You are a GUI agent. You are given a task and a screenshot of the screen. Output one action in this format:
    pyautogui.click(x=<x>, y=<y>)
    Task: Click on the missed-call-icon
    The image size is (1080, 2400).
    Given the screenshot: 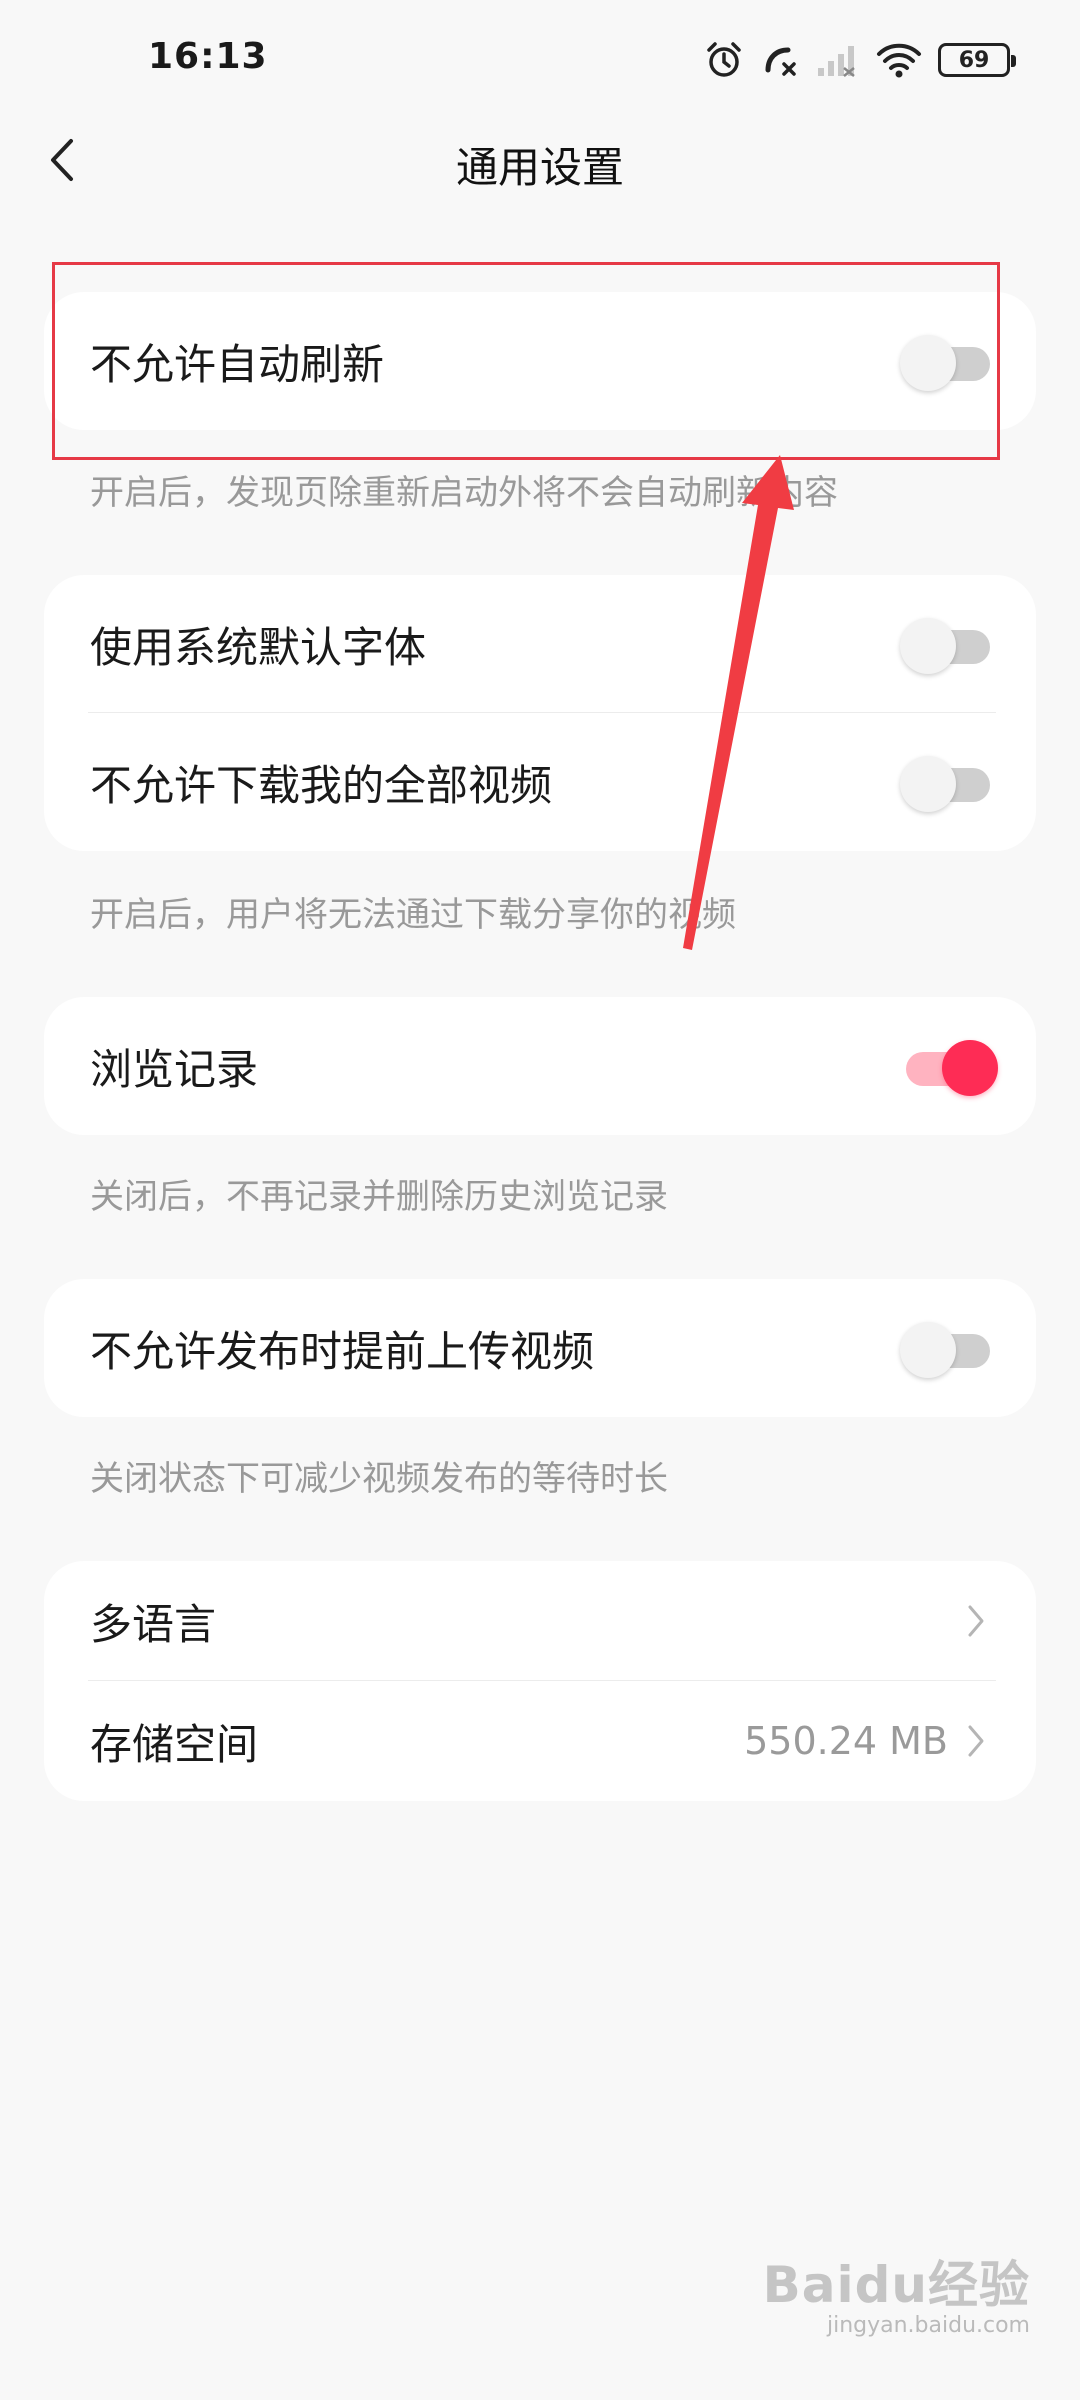 What is the action you would take?
    pyautogui.click(x=780, y=61)
    